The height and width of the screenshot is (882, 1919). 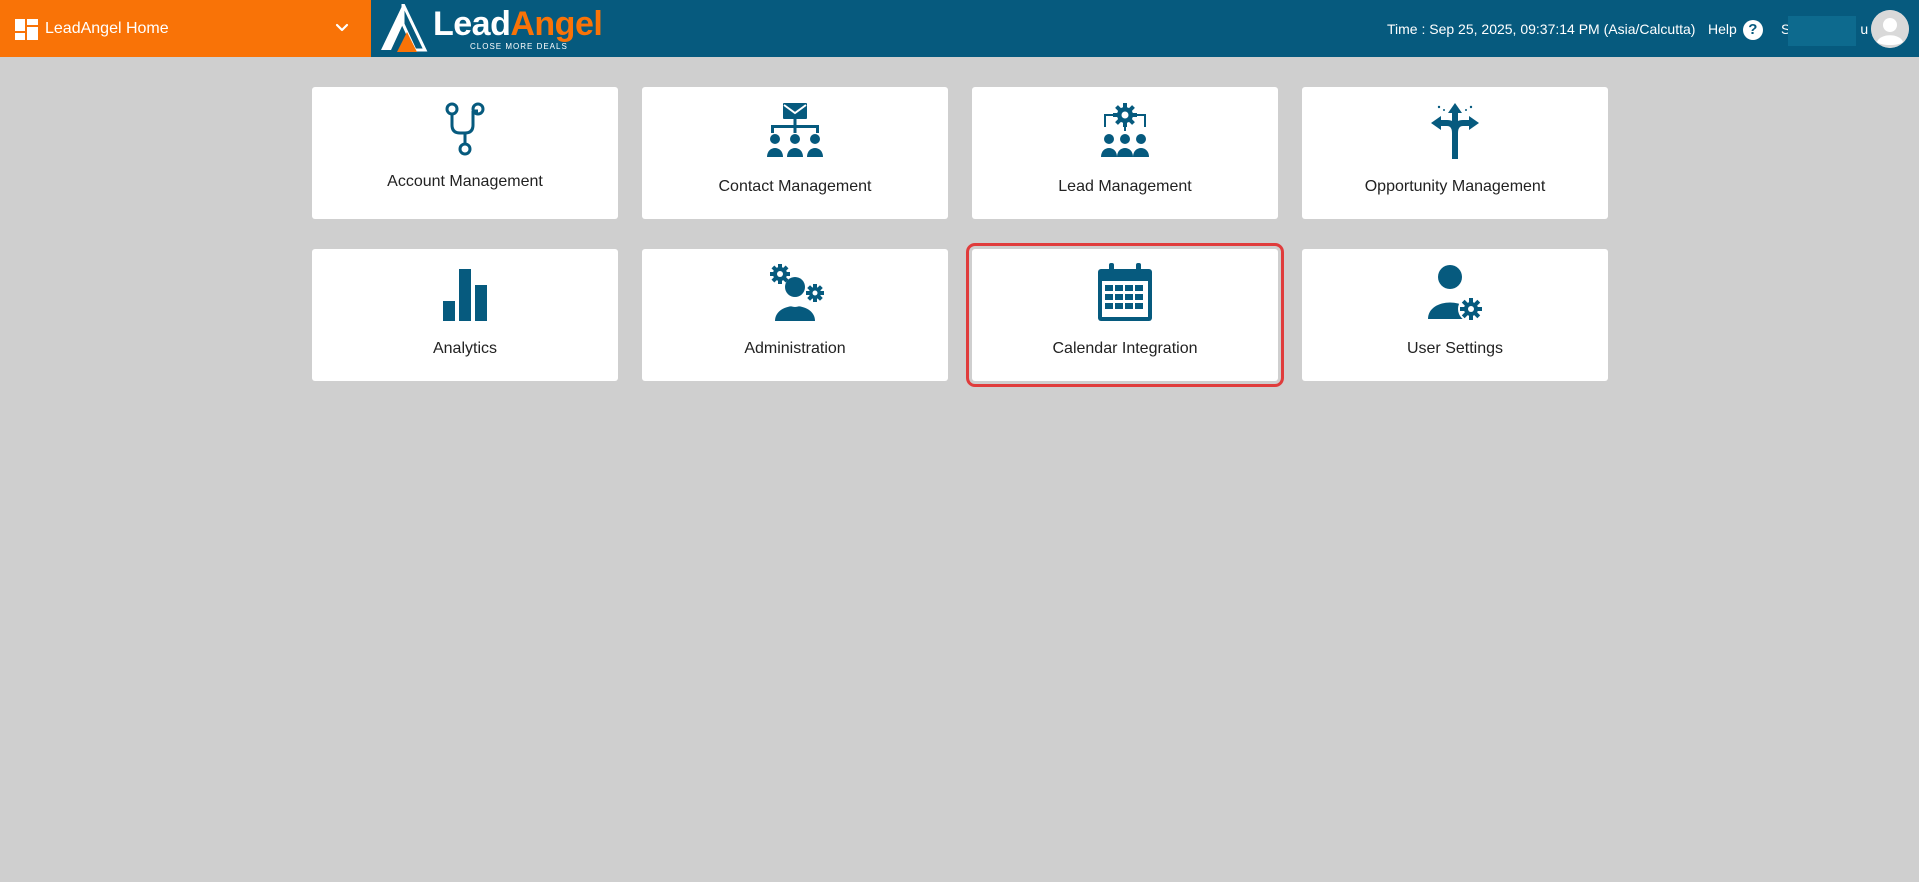 I want to click on user-avatar-icon, so click(x=1890, y=29).